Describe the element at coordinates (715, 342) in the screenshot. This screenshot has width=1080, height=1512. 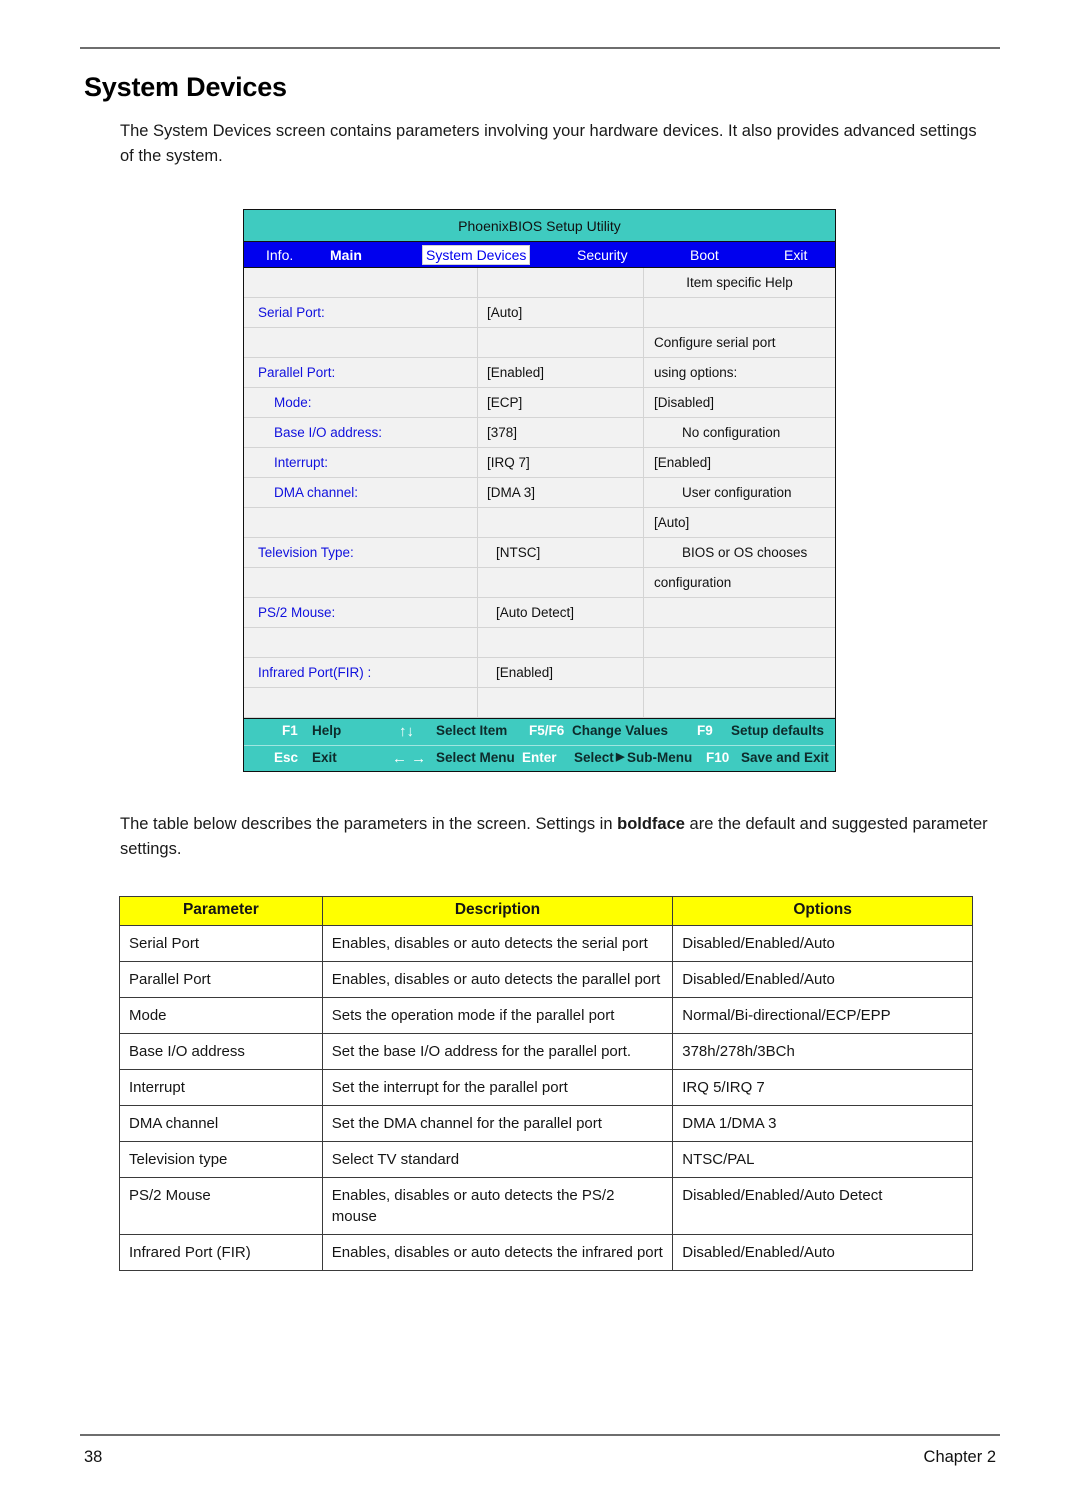
I see `help-panel-line: Configure serial port` at that location.